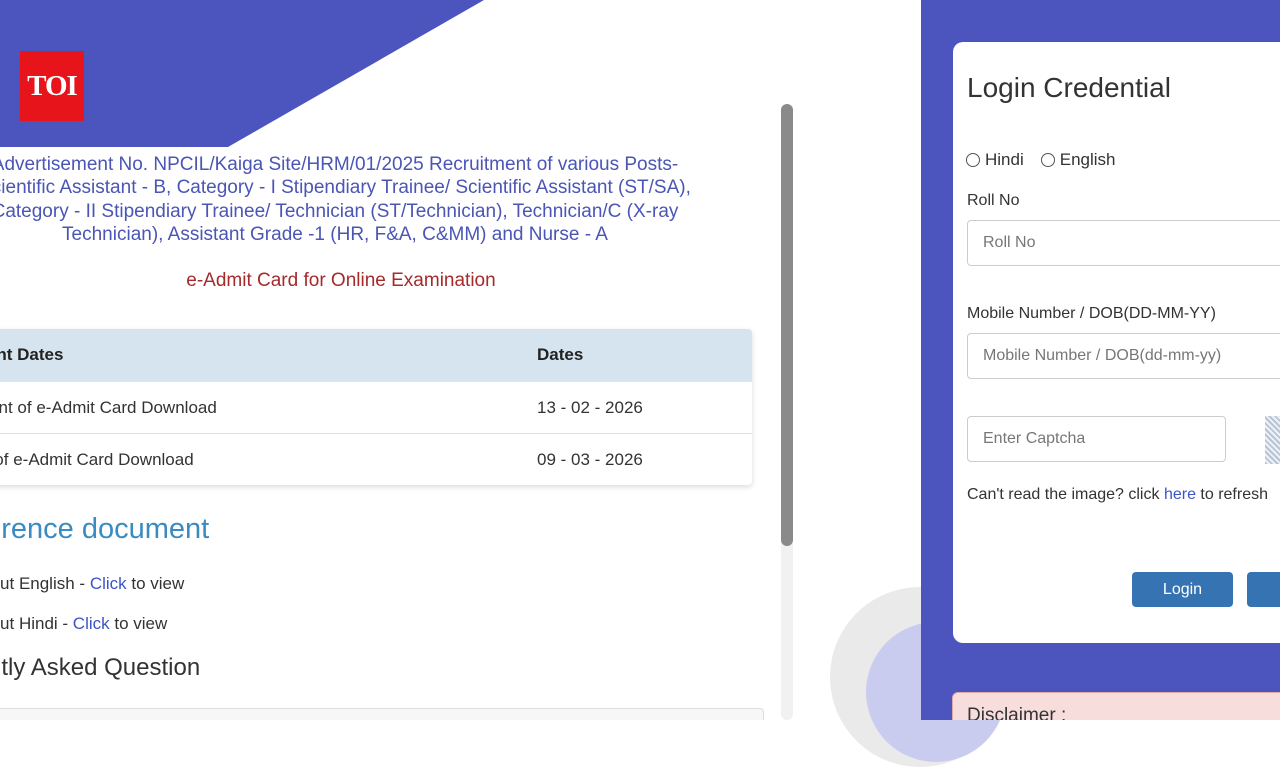 The width and height of the screenshot is (1280, 767). What do you see at coordinates (100, 667) in the screenshot?
I see `faq-heading: Frequently Asked Question` at bounding box center [100, 667].